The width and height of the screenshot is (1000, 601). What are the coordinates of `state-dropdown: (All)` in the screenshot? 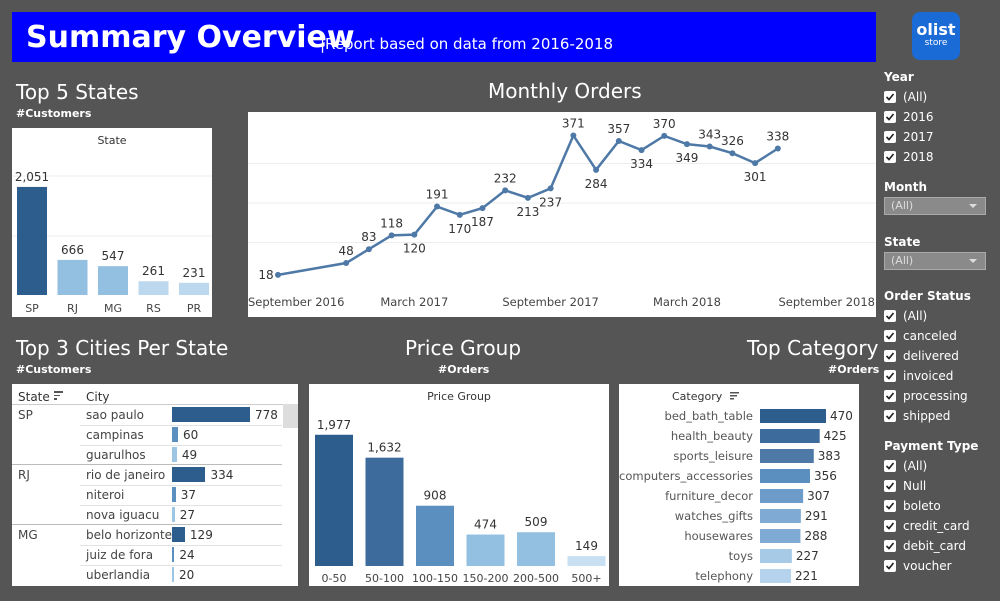 It's located at (935, 261).